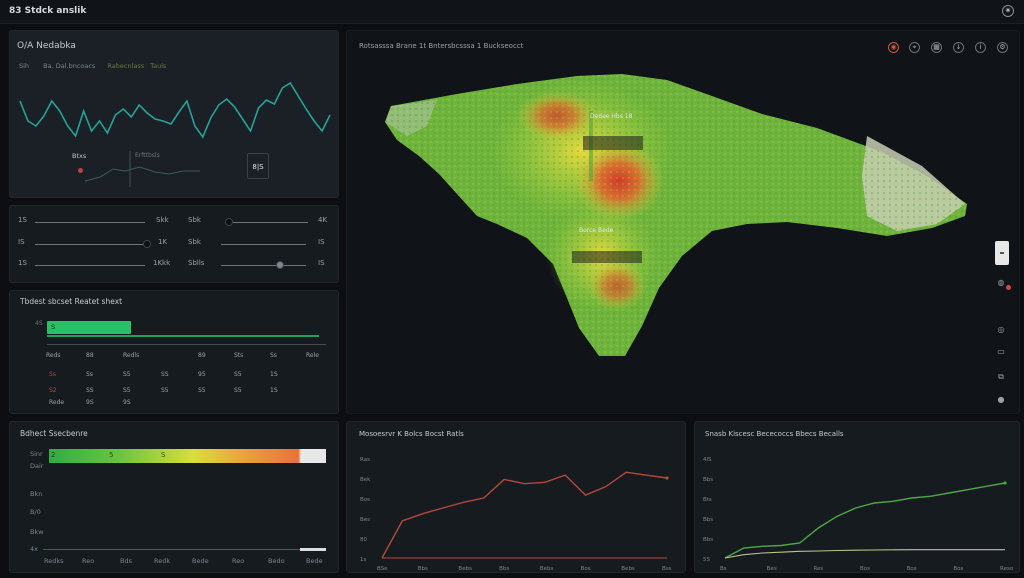 This screenshot has width=1024, height=578. Describe the element at coordinates (1007, 569) in the screenshot. I see `x-tick-label: Reso` at that location.